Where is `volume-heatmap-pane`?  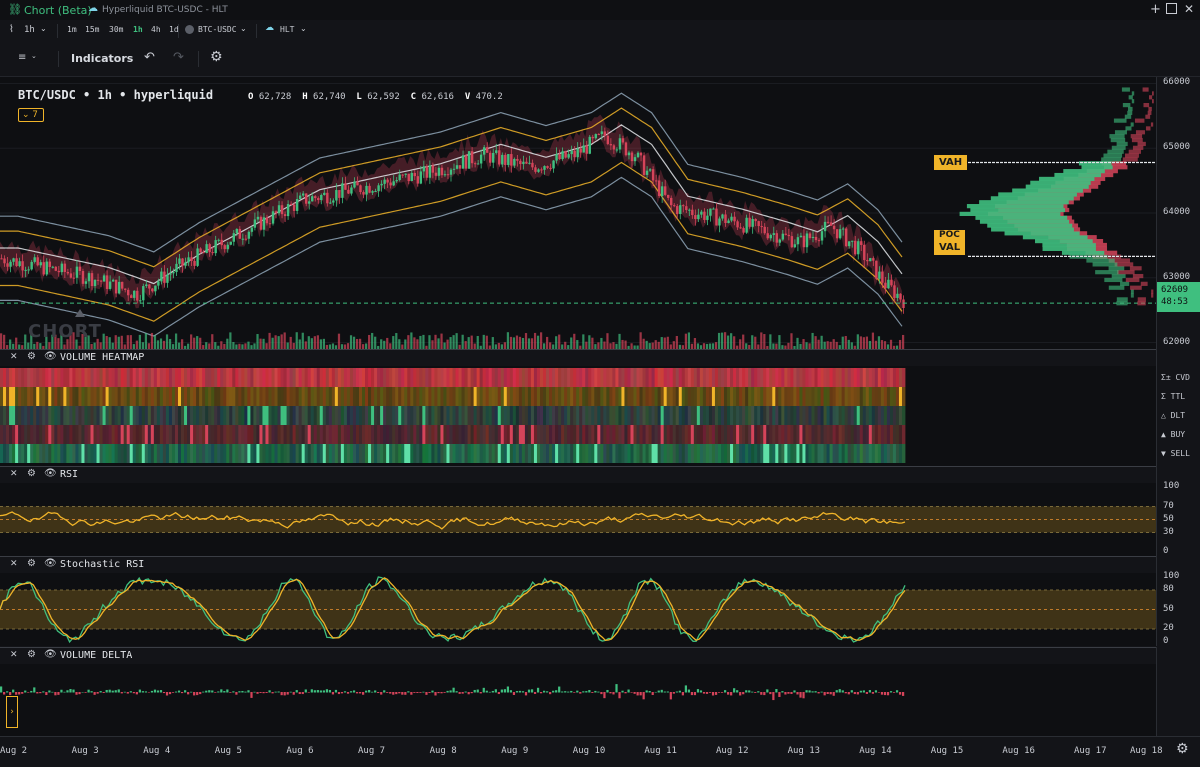
volume-heatmap-pane is located at coordinates (578, 416).